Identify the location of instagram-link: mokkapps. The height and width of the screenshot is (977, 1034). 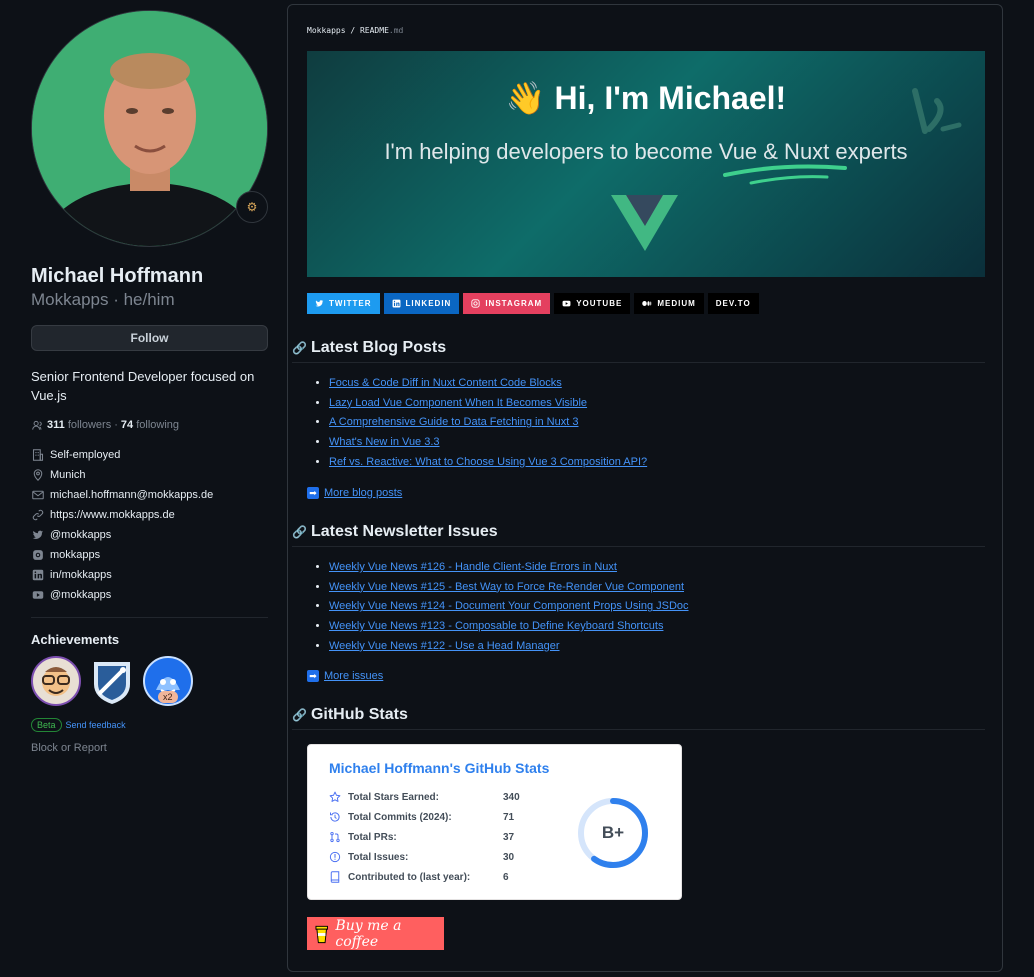
(75, 555).